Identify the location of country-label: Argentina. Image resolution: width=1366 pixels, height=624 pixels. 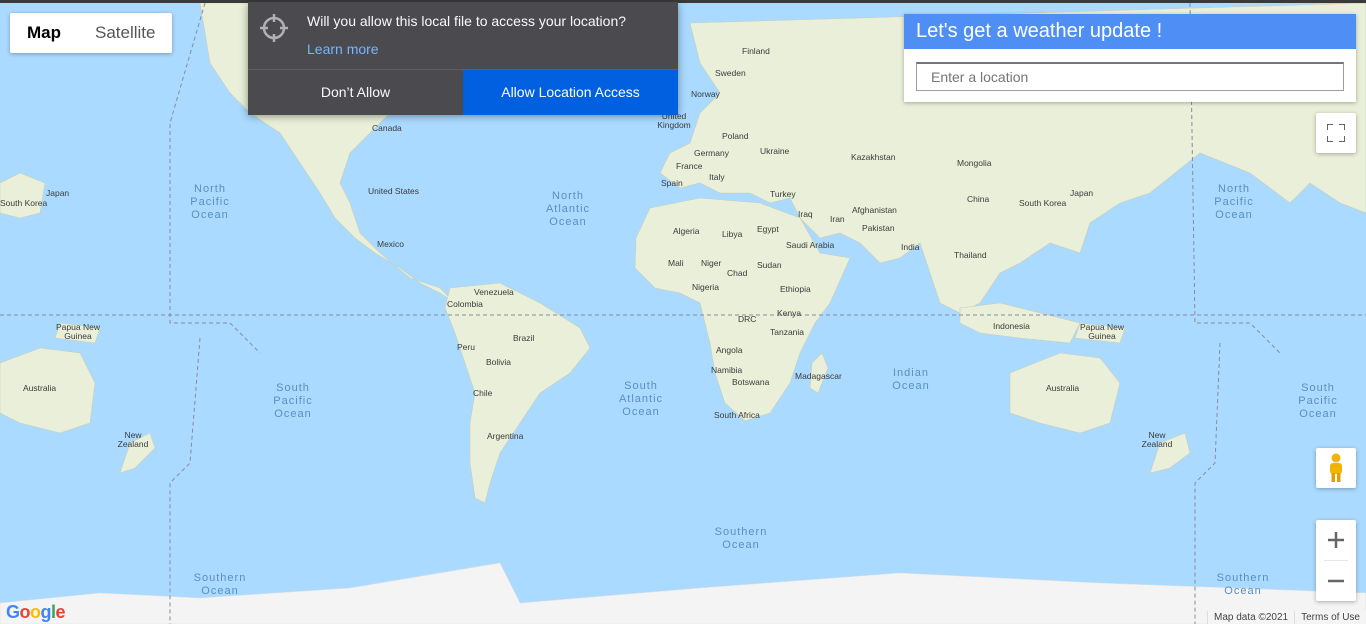
(505, 436).